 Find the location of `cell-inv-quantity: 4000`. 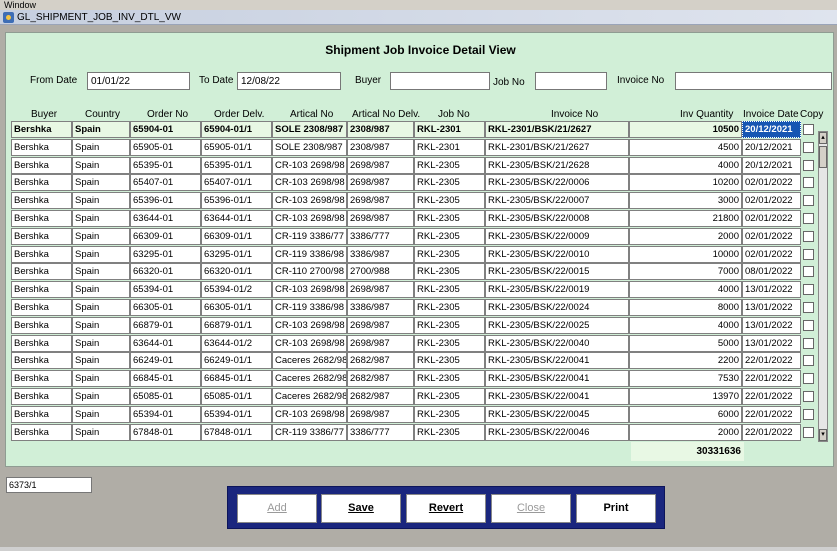

cell-inv-quantity: 4000 is located at coordinates (685, 290).